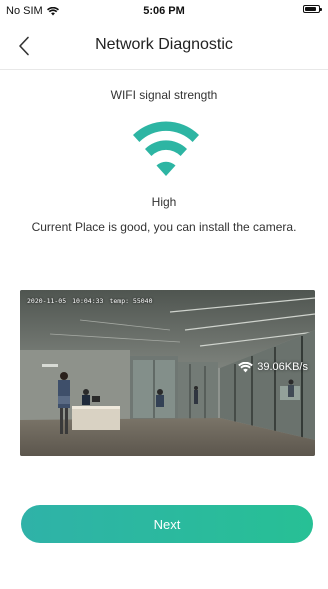 The width and height of the screenshot is (328, 589). I want to click on osd-date: 2020-11-05, so click(47, 301).